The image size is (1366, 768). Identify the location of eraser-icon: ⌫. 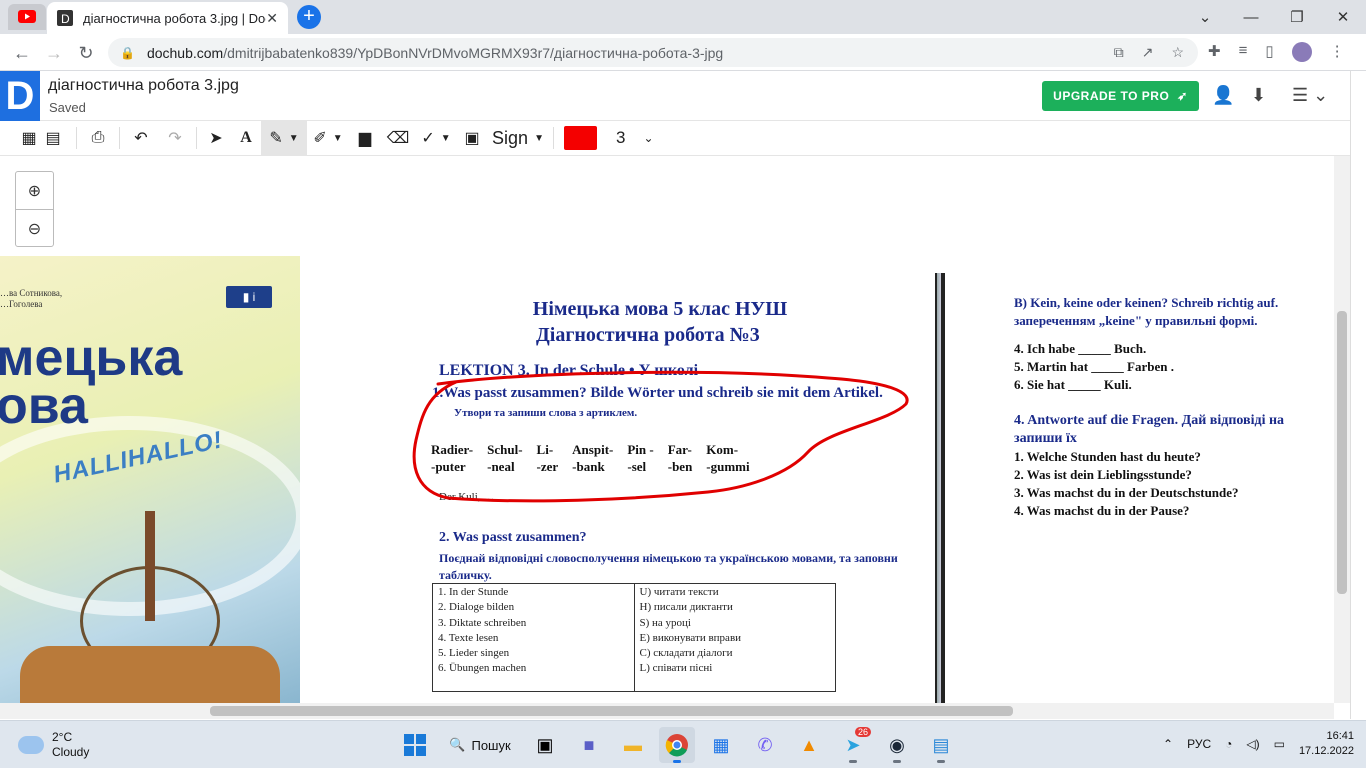
(398, 138).